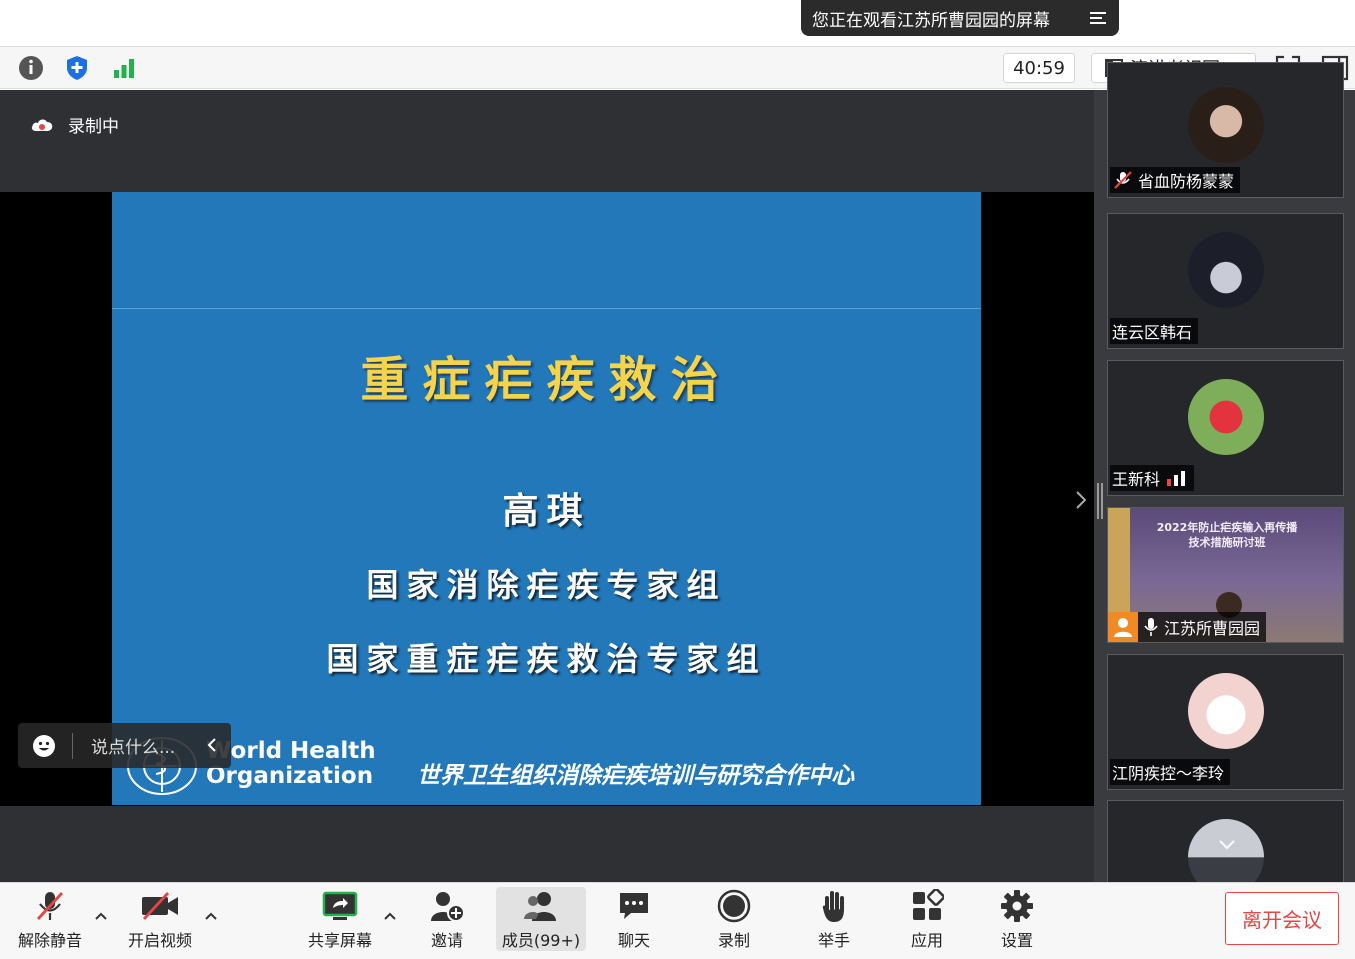 This screenshot has height=959, width=1355. What do you see at coordinates (42, 124) in the screenshot?
I see `cloud-record-icon` at bounding box center [42, 124].